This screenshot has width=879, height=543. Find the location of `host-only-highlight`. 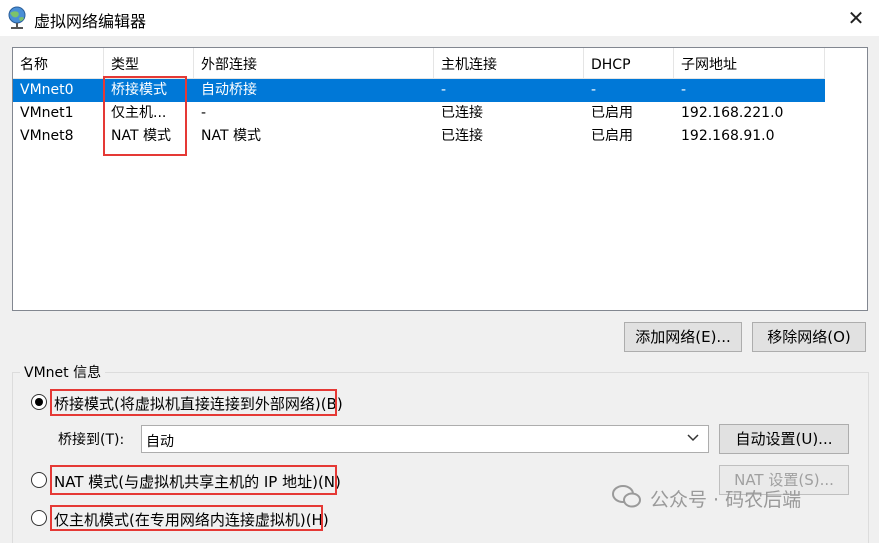

host-only-highlight is located at coordinates (186, 518).